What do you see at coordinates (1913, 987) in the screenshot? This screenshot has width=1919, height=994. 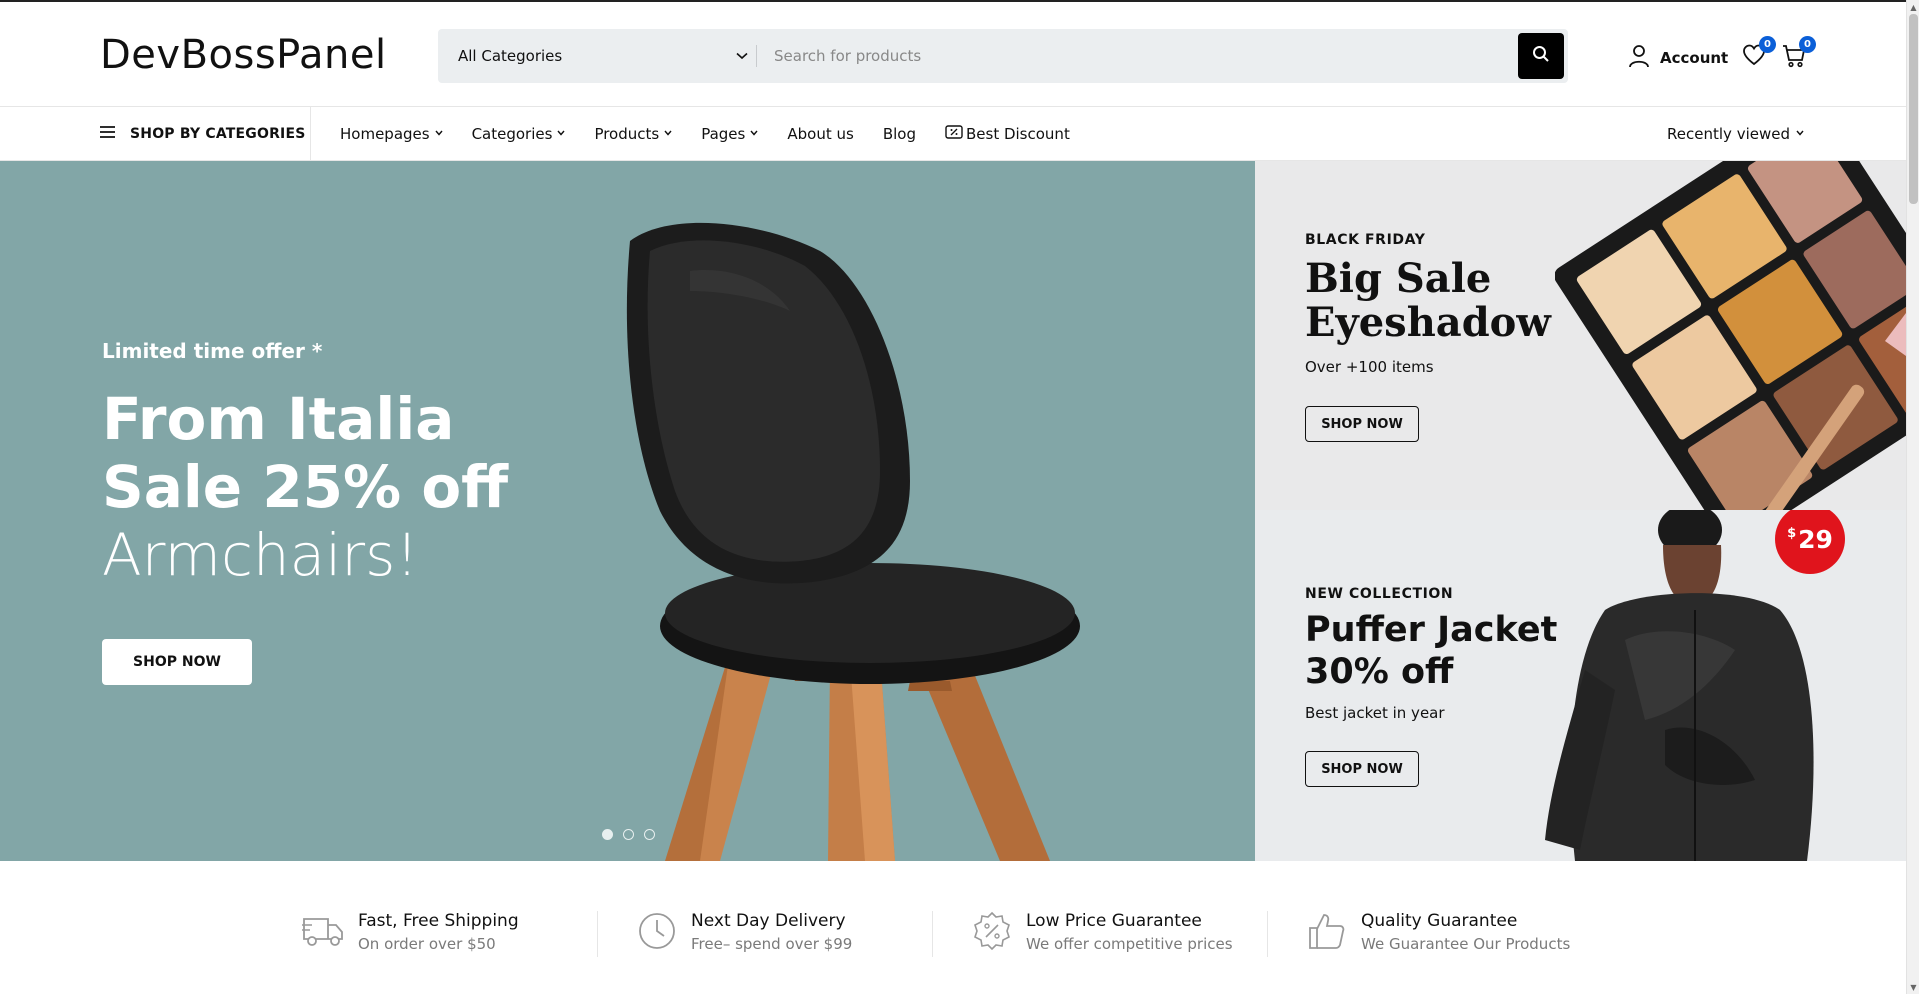 I see `scroll-down-arrow-icon: ▼` at bounding box center [1913, 987].